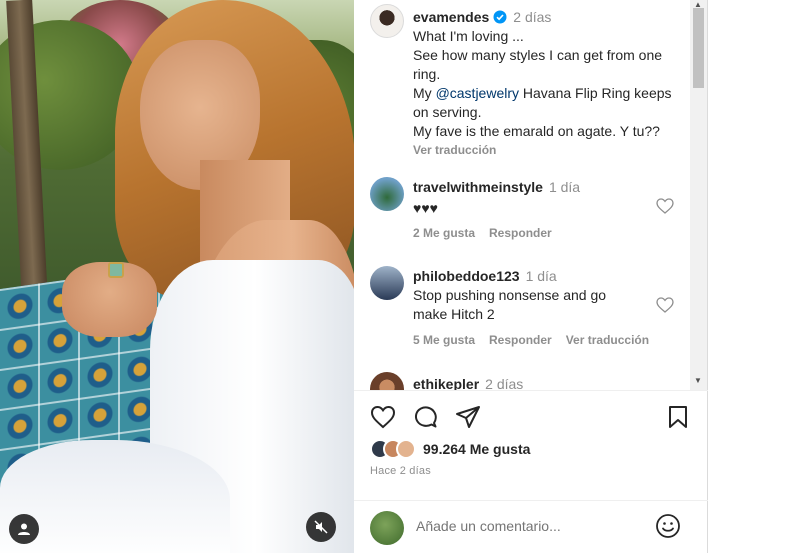 The height and width of the screenshot is (553, 800). What do you see at coordinates (500, 17) in the screenshot?
I see `verified-icon` at bounding box center [500, 17].